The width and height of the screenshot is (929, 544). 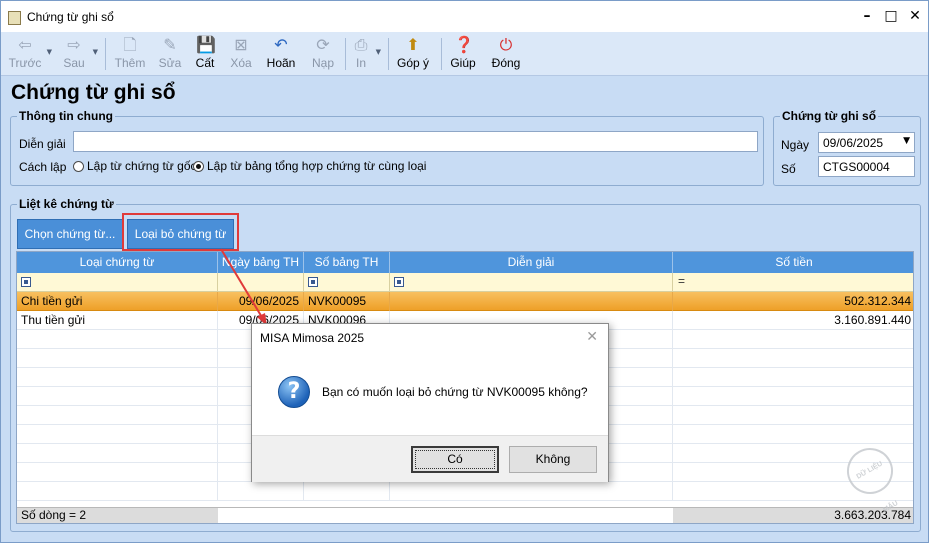 I want to click on no-button: Không, so click(x=553, y=459).